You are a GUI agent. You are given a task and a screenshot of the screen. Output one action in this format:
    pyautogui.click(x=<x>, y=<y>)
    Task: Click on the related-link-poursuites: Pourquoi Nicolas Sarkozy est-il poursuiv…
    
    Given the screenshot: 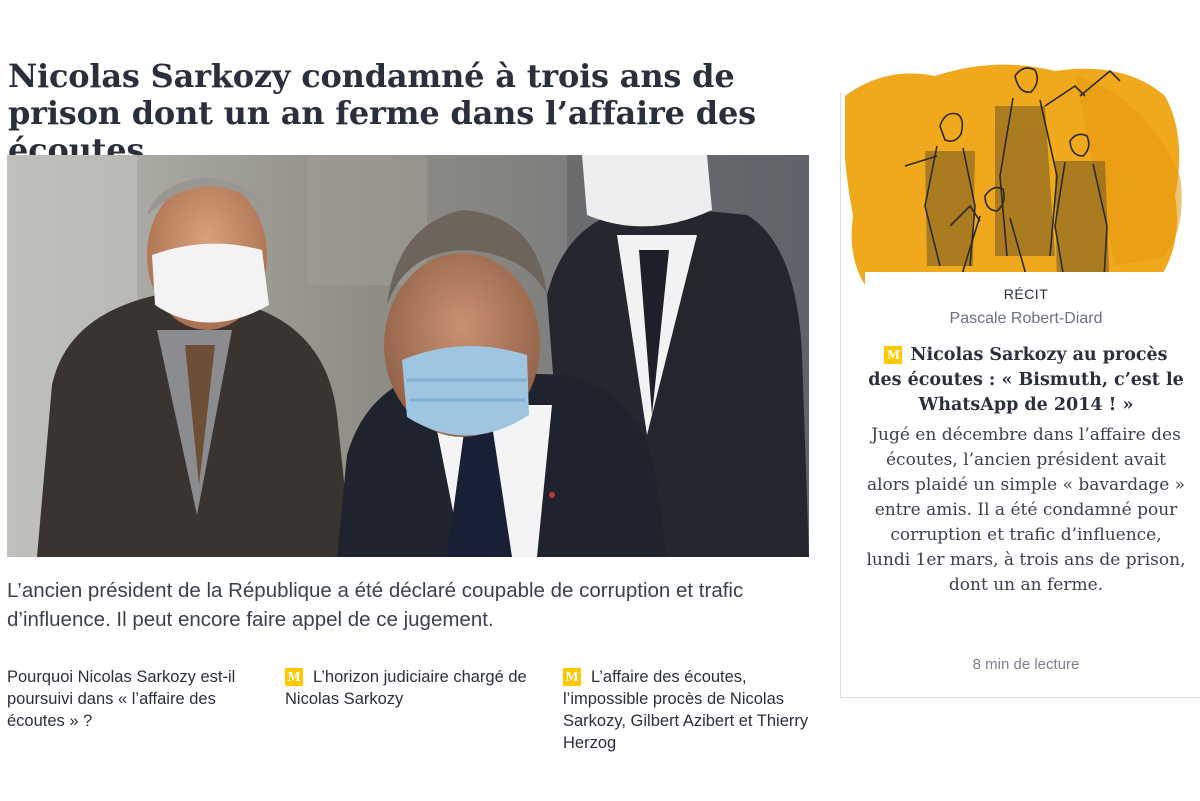 What is the action you would take?
    pyautogui.click(x=129, y=699)
    